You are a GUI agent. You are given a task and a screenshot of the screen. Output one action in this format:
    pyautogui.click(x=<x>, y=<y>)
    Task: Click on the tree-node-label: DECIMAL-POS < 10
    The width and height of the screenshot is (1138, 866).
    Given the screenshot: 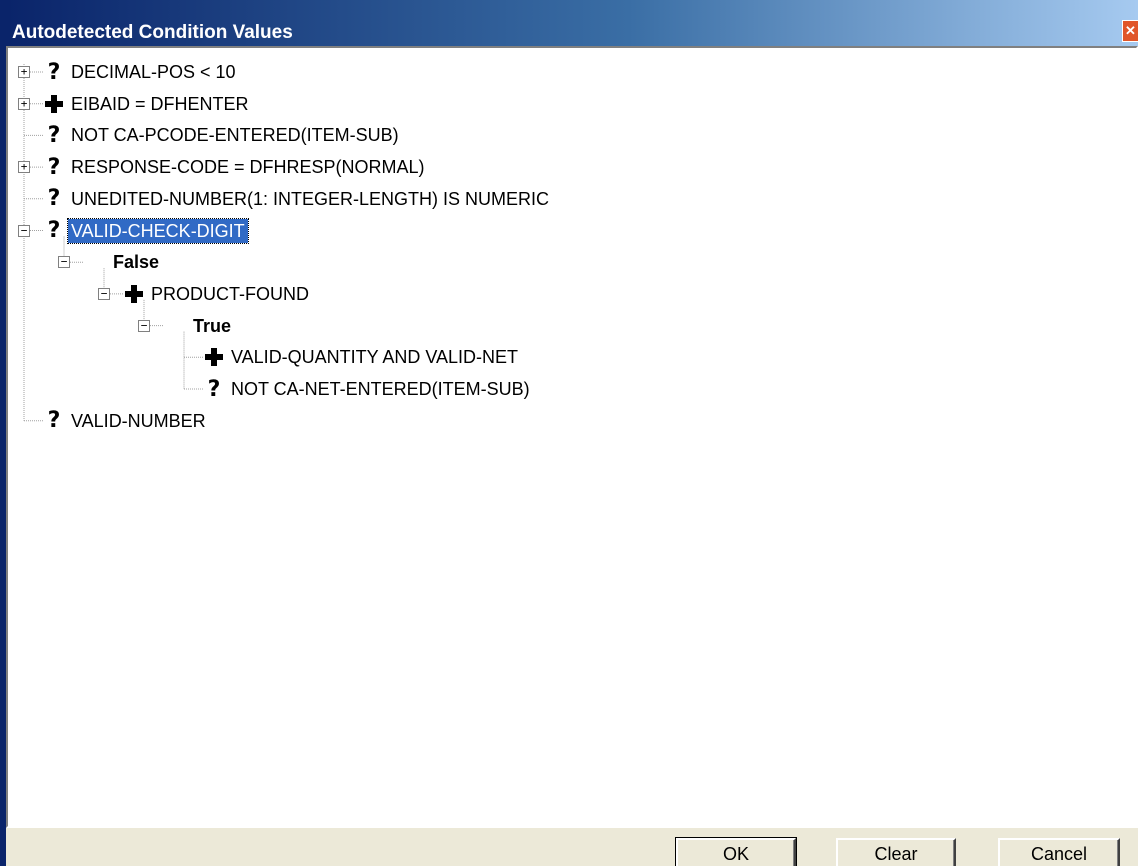 What is the action you would take?
    pyautogui.click(x=153, y=72)
    